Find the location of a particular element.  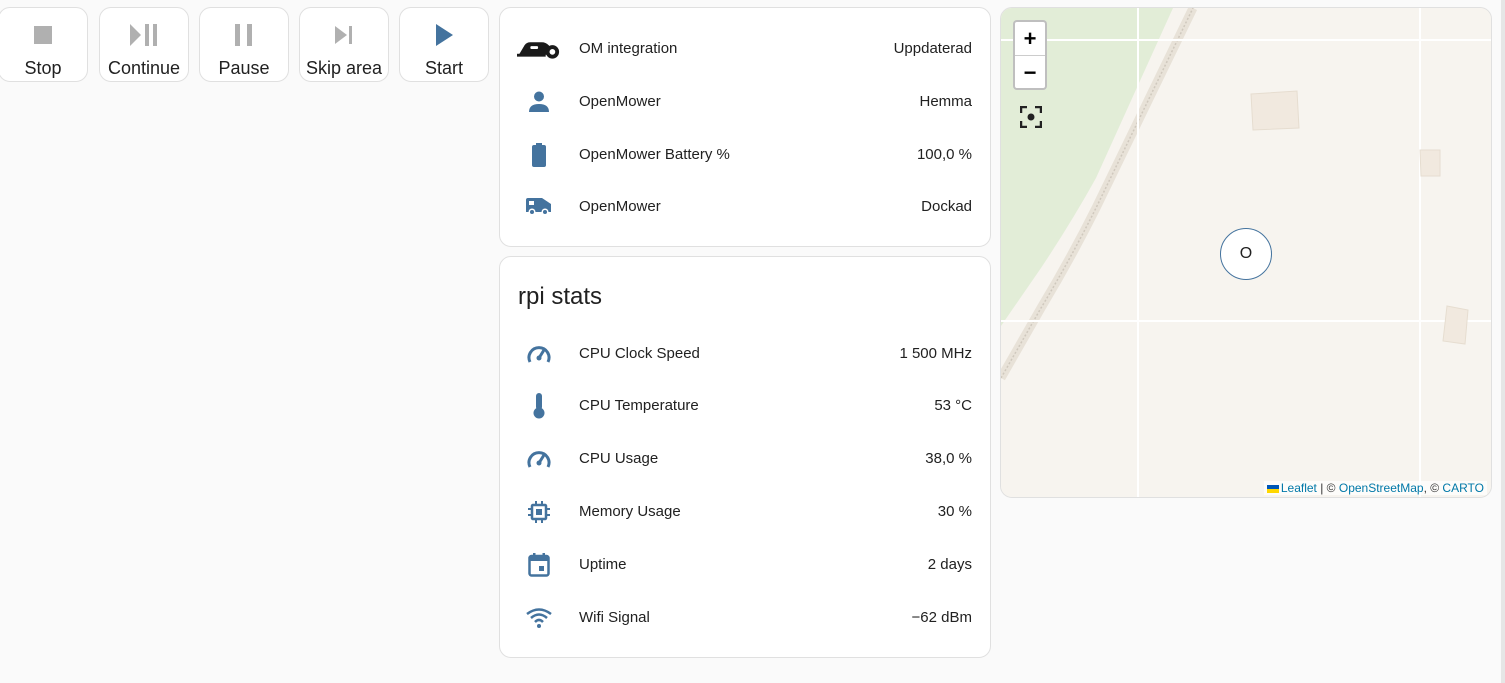

entity-value: 53 °C is located at coordinates (953, 405).